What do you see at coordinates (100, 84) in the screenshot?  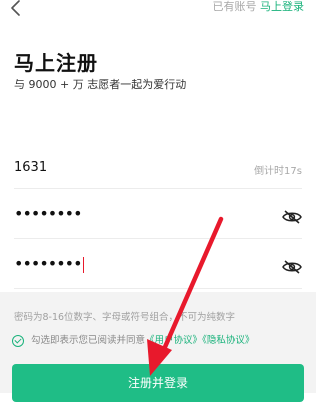 I see `page-subtitle: 与 9000 + 万 志愿者一起为爱行动` at bounding box center [100, 84].